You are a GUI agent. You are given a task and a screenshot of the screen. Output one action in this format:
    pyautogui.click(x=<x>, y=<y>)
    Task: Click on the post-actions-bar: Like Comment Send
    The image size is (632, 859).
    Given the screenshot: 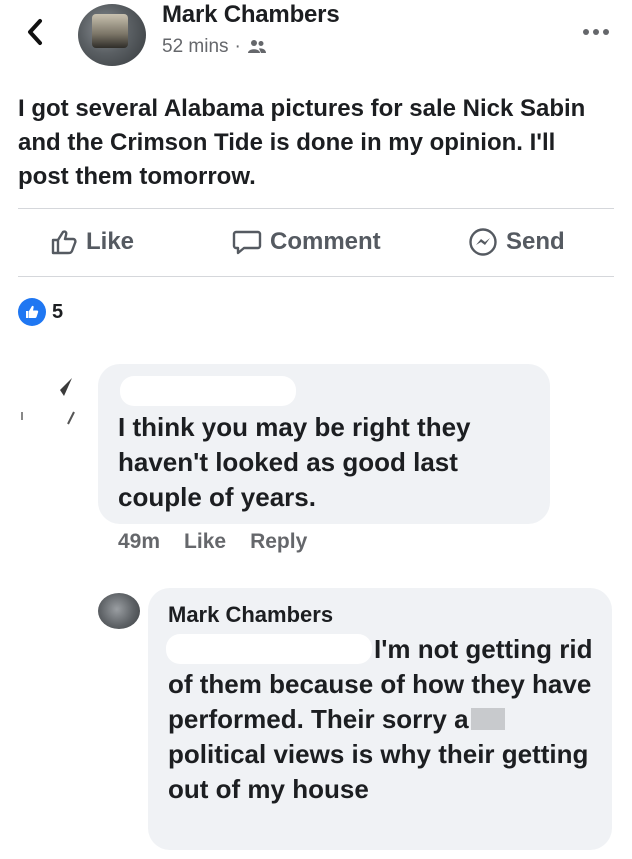 What is the action you would take?
    pyautogui.click(x=316, y=242)
    